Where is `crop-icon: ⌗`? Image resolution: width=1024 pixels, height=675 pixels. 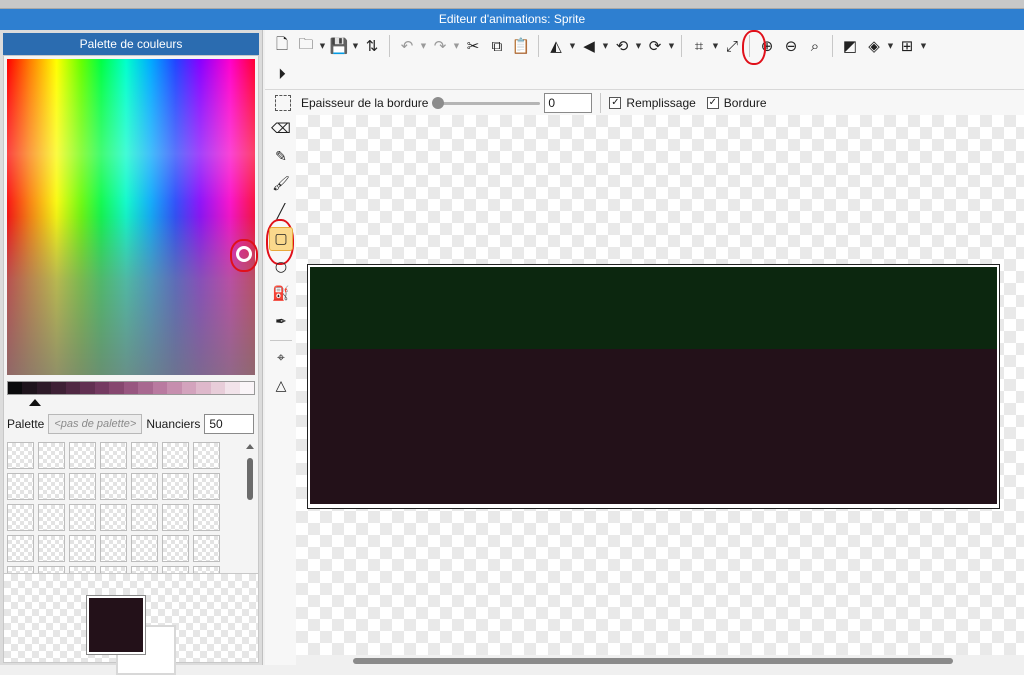 crop-icon: ⌗ is located at coordinates (699, 46).